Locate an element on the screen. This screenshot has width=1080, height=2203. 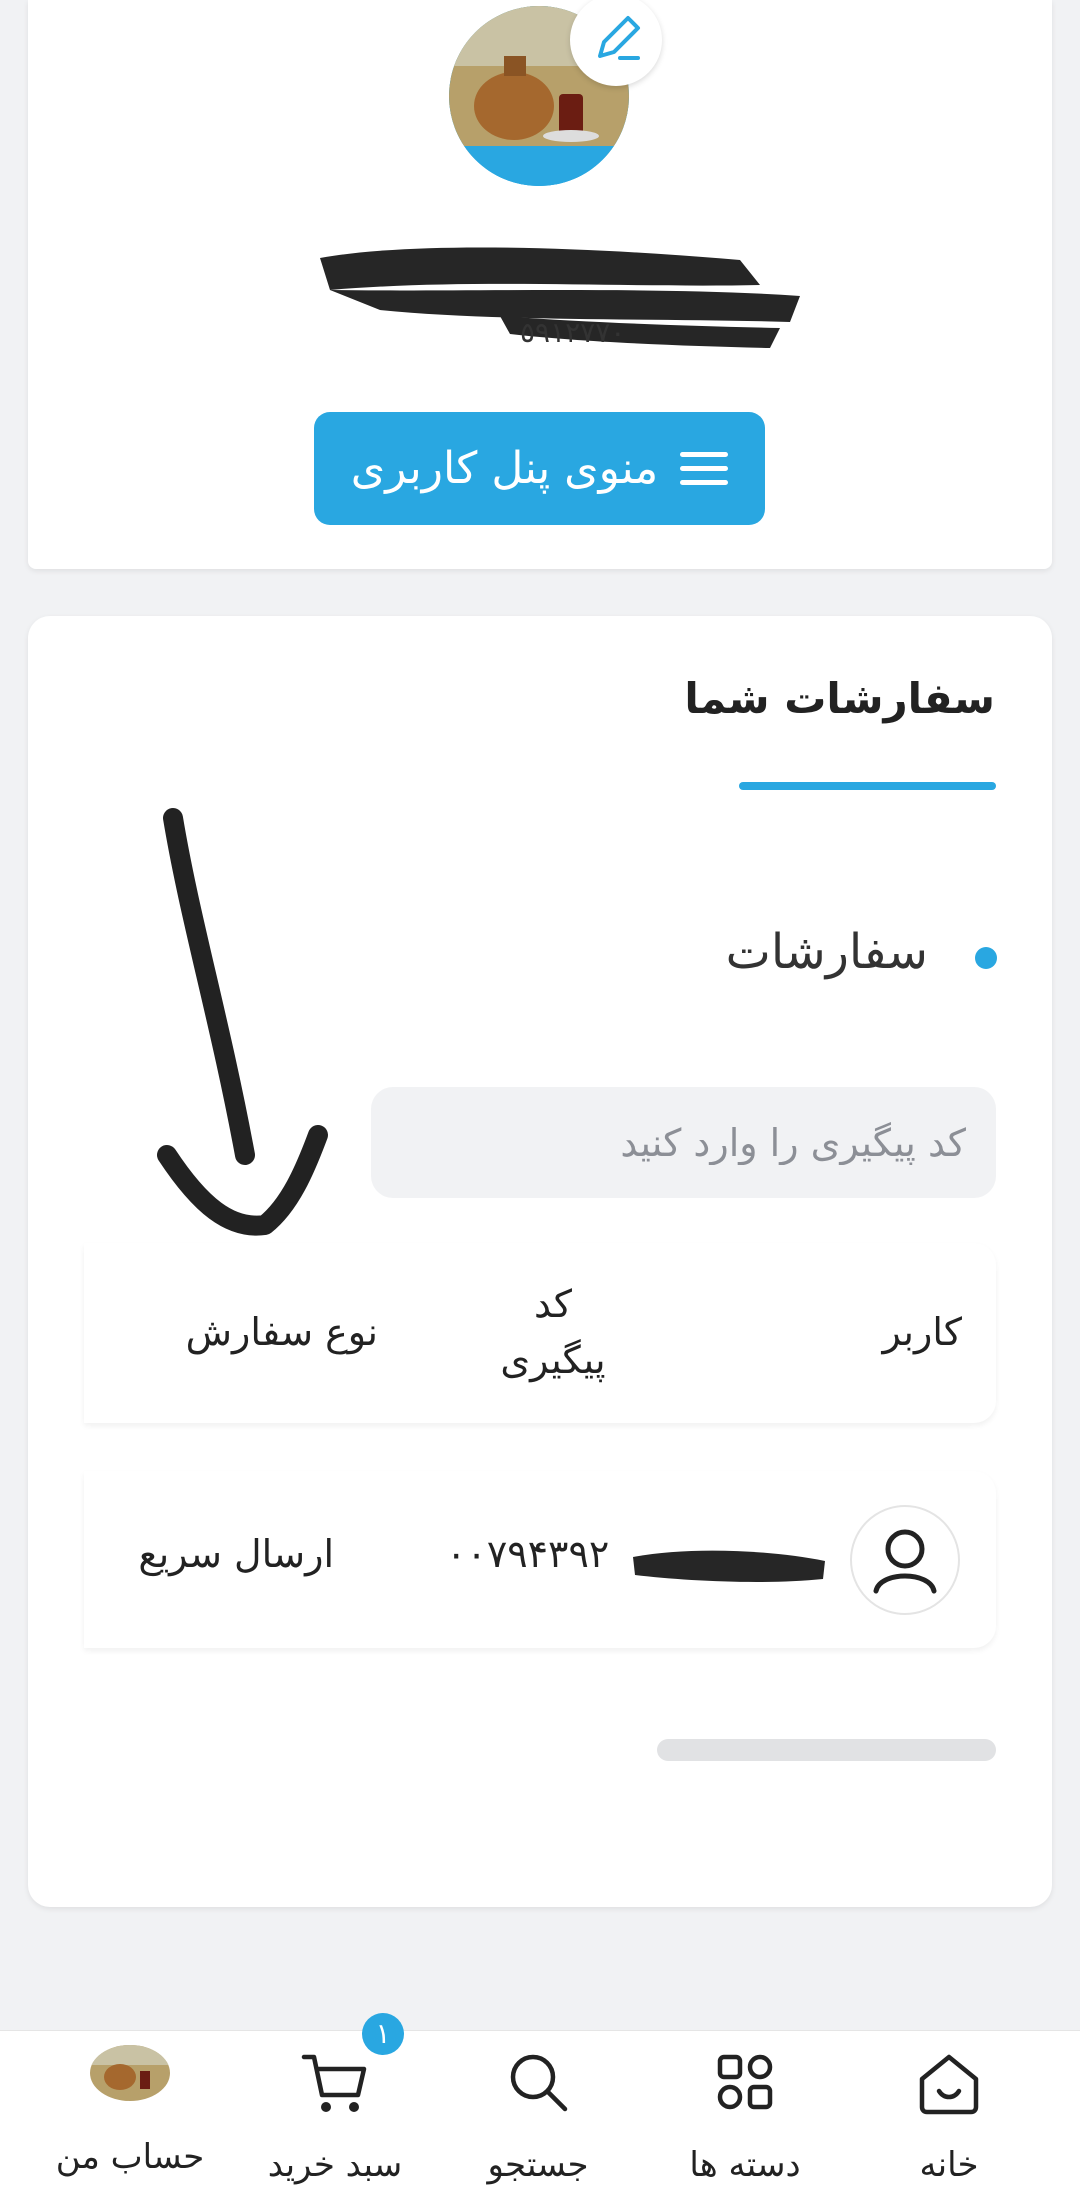
orders-title: سفارشات شما is located at coordinates (839, 698).